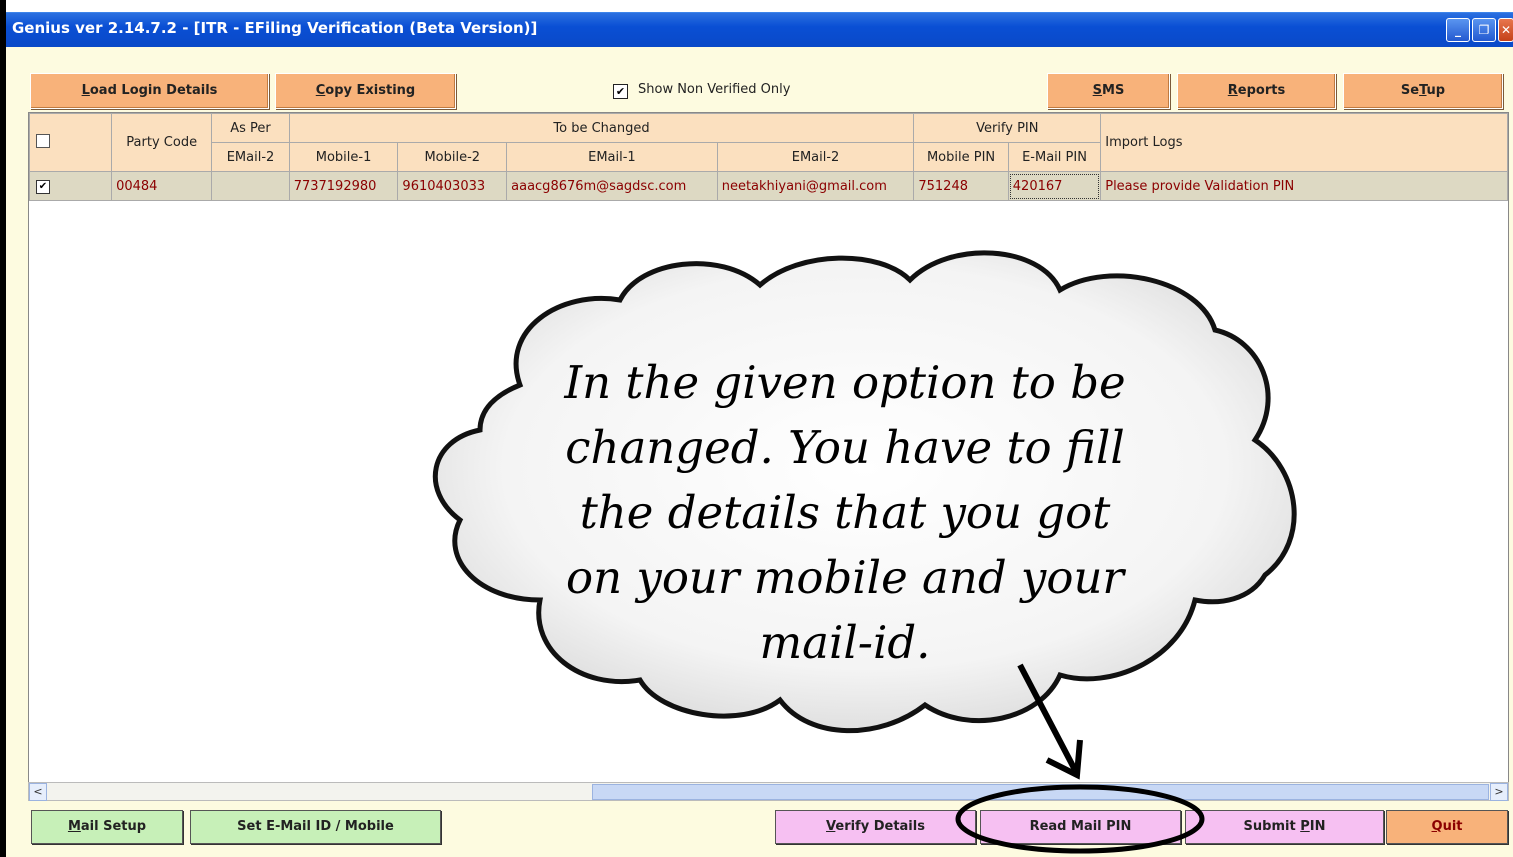 Image resolution: width=1513 pixels, height=857 pixels. Describe the element at coordinates (1054, 157) in the screenshot. I see `header-email-pin: E-Mail PIN` at that location.